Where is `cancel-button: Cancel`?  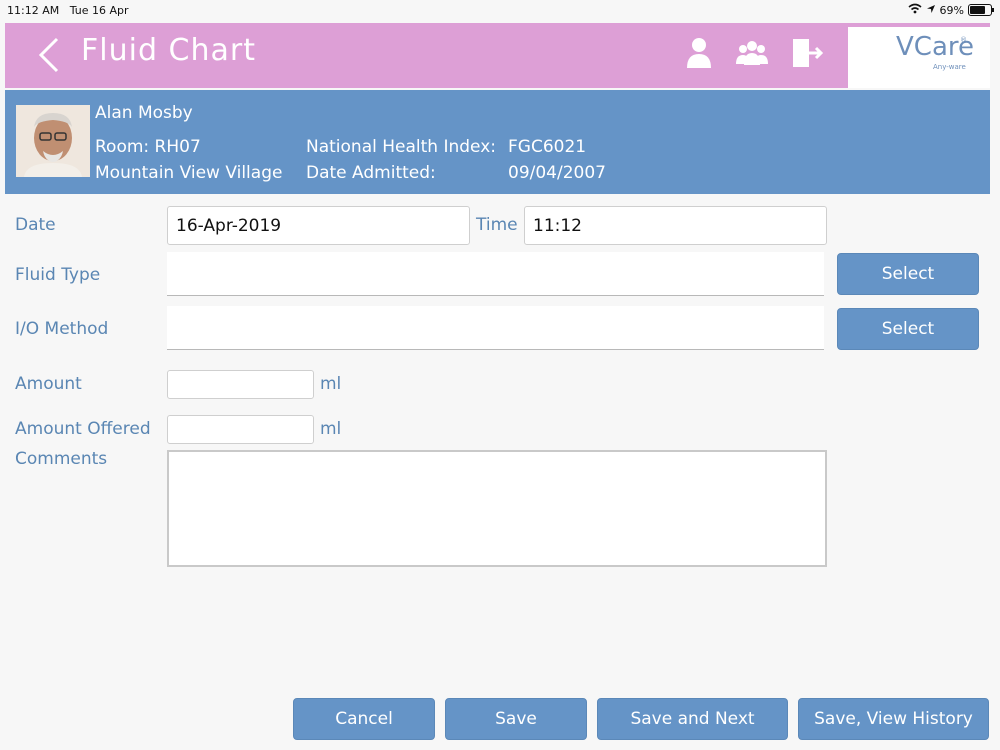
cancel-button: Cancel is located at coordinates (364, 719).